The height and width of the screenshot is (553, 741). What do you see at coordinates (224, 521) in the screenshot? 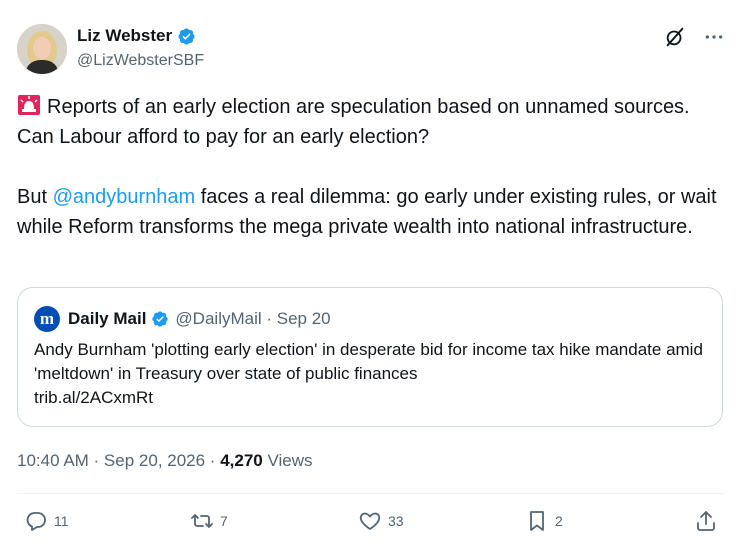
I see `repost-count: 7` at bounding box center [224, 521].